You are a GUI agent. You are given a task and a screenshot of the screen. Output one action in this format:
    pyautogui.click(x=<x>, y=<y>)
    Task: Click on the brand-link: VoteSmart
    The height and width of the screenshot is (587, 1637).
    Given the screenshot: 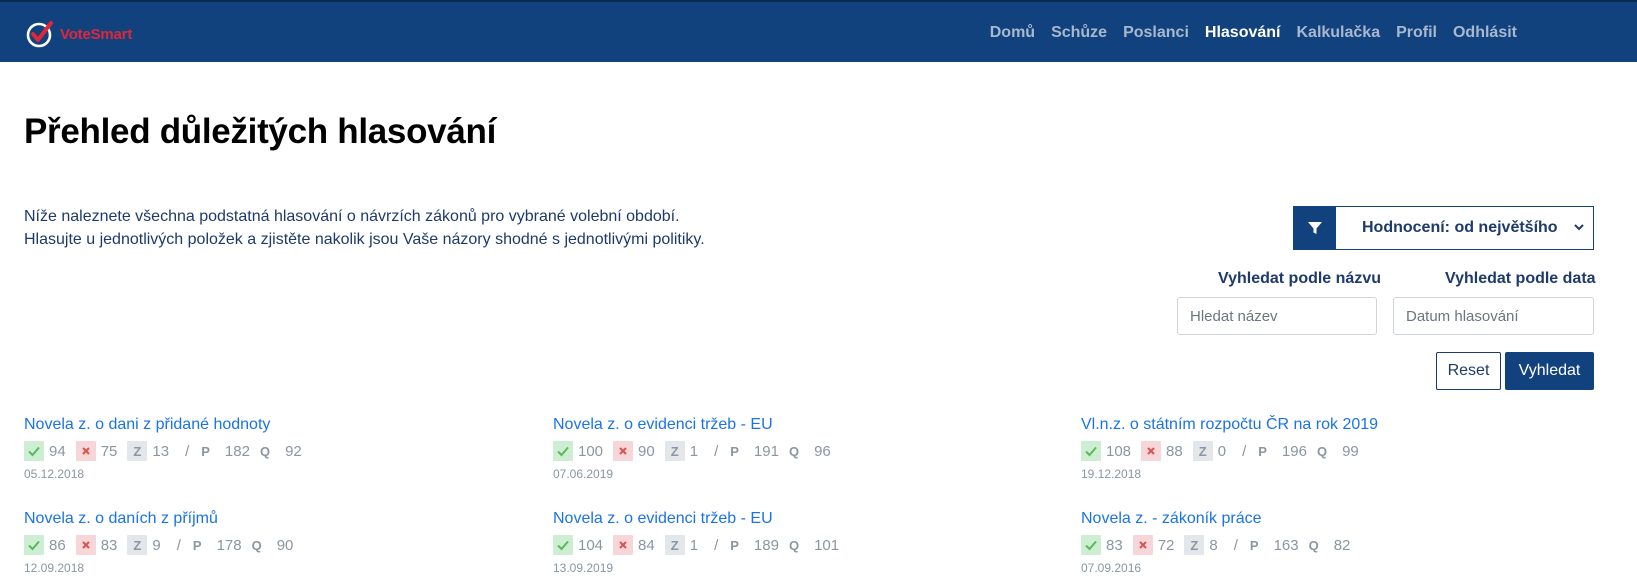 What is the action you would take?
    pyautogui.click(x=78, y=34)
    